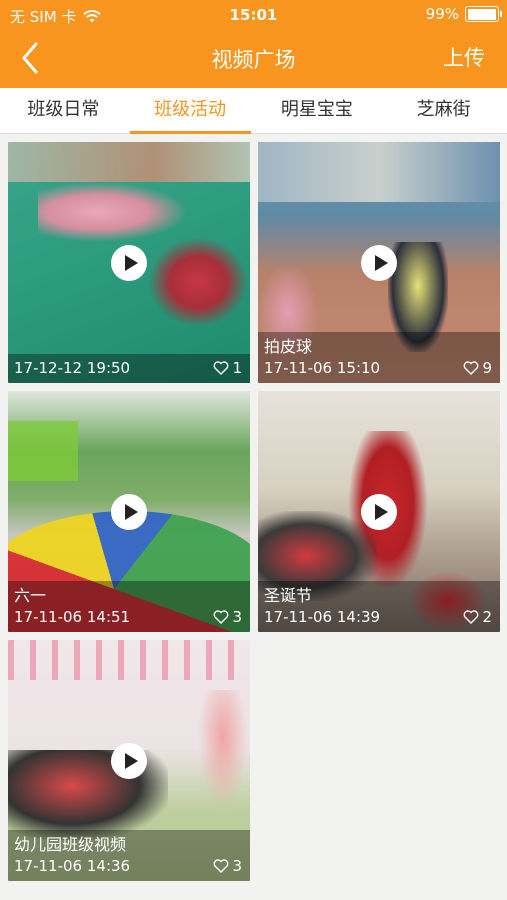 This screenshot has height=900, width=507. Describe the element at coordinates (72, 617) in the screenshot. I see `video-date: 17-11-06 14:51` at that location.